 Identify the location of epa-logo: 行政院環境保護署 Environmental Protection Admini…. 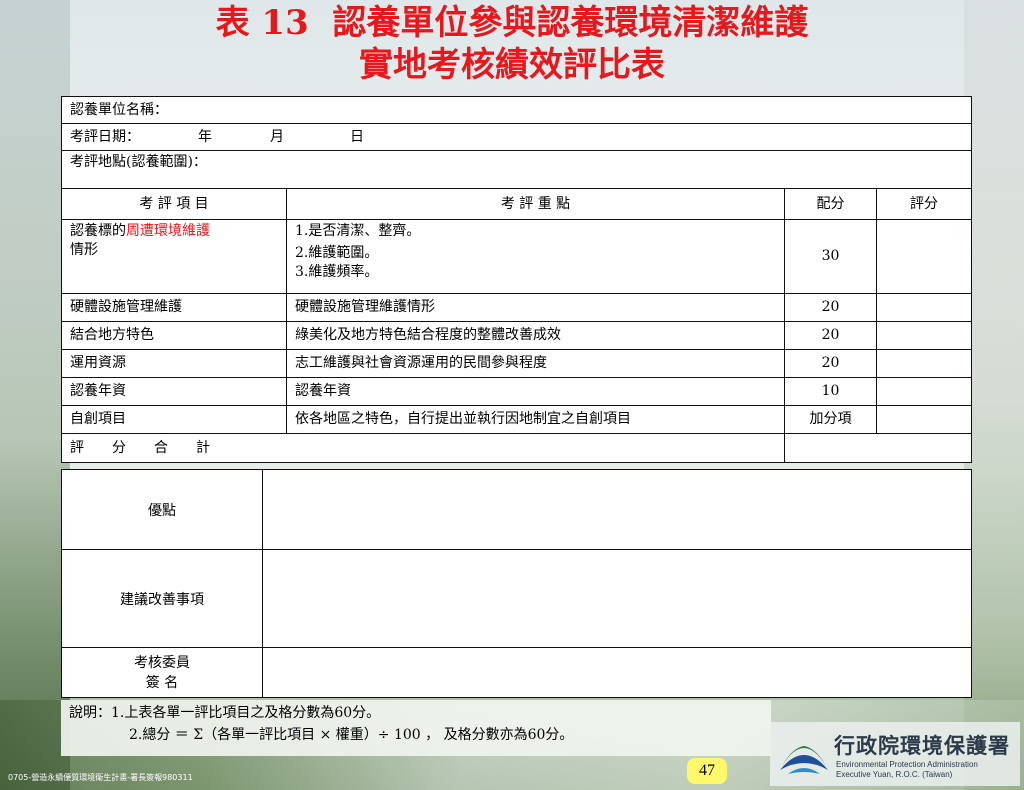
(895, 754).